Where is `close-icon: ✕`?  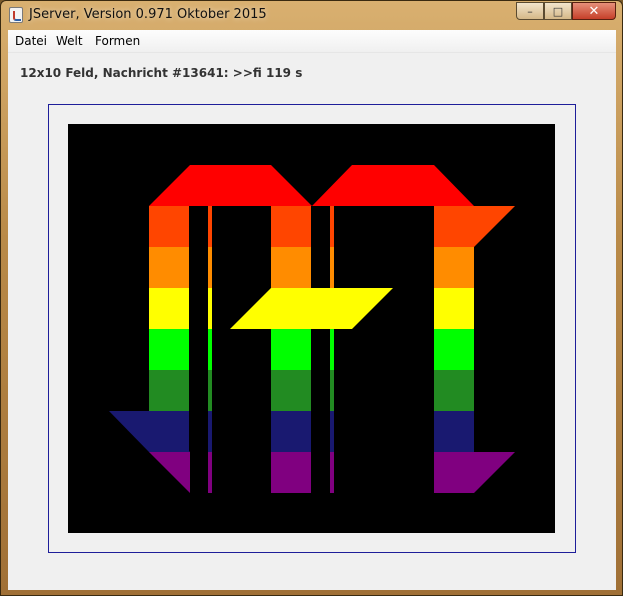
close-icon: ✕ is located at coordinates (594, 11).